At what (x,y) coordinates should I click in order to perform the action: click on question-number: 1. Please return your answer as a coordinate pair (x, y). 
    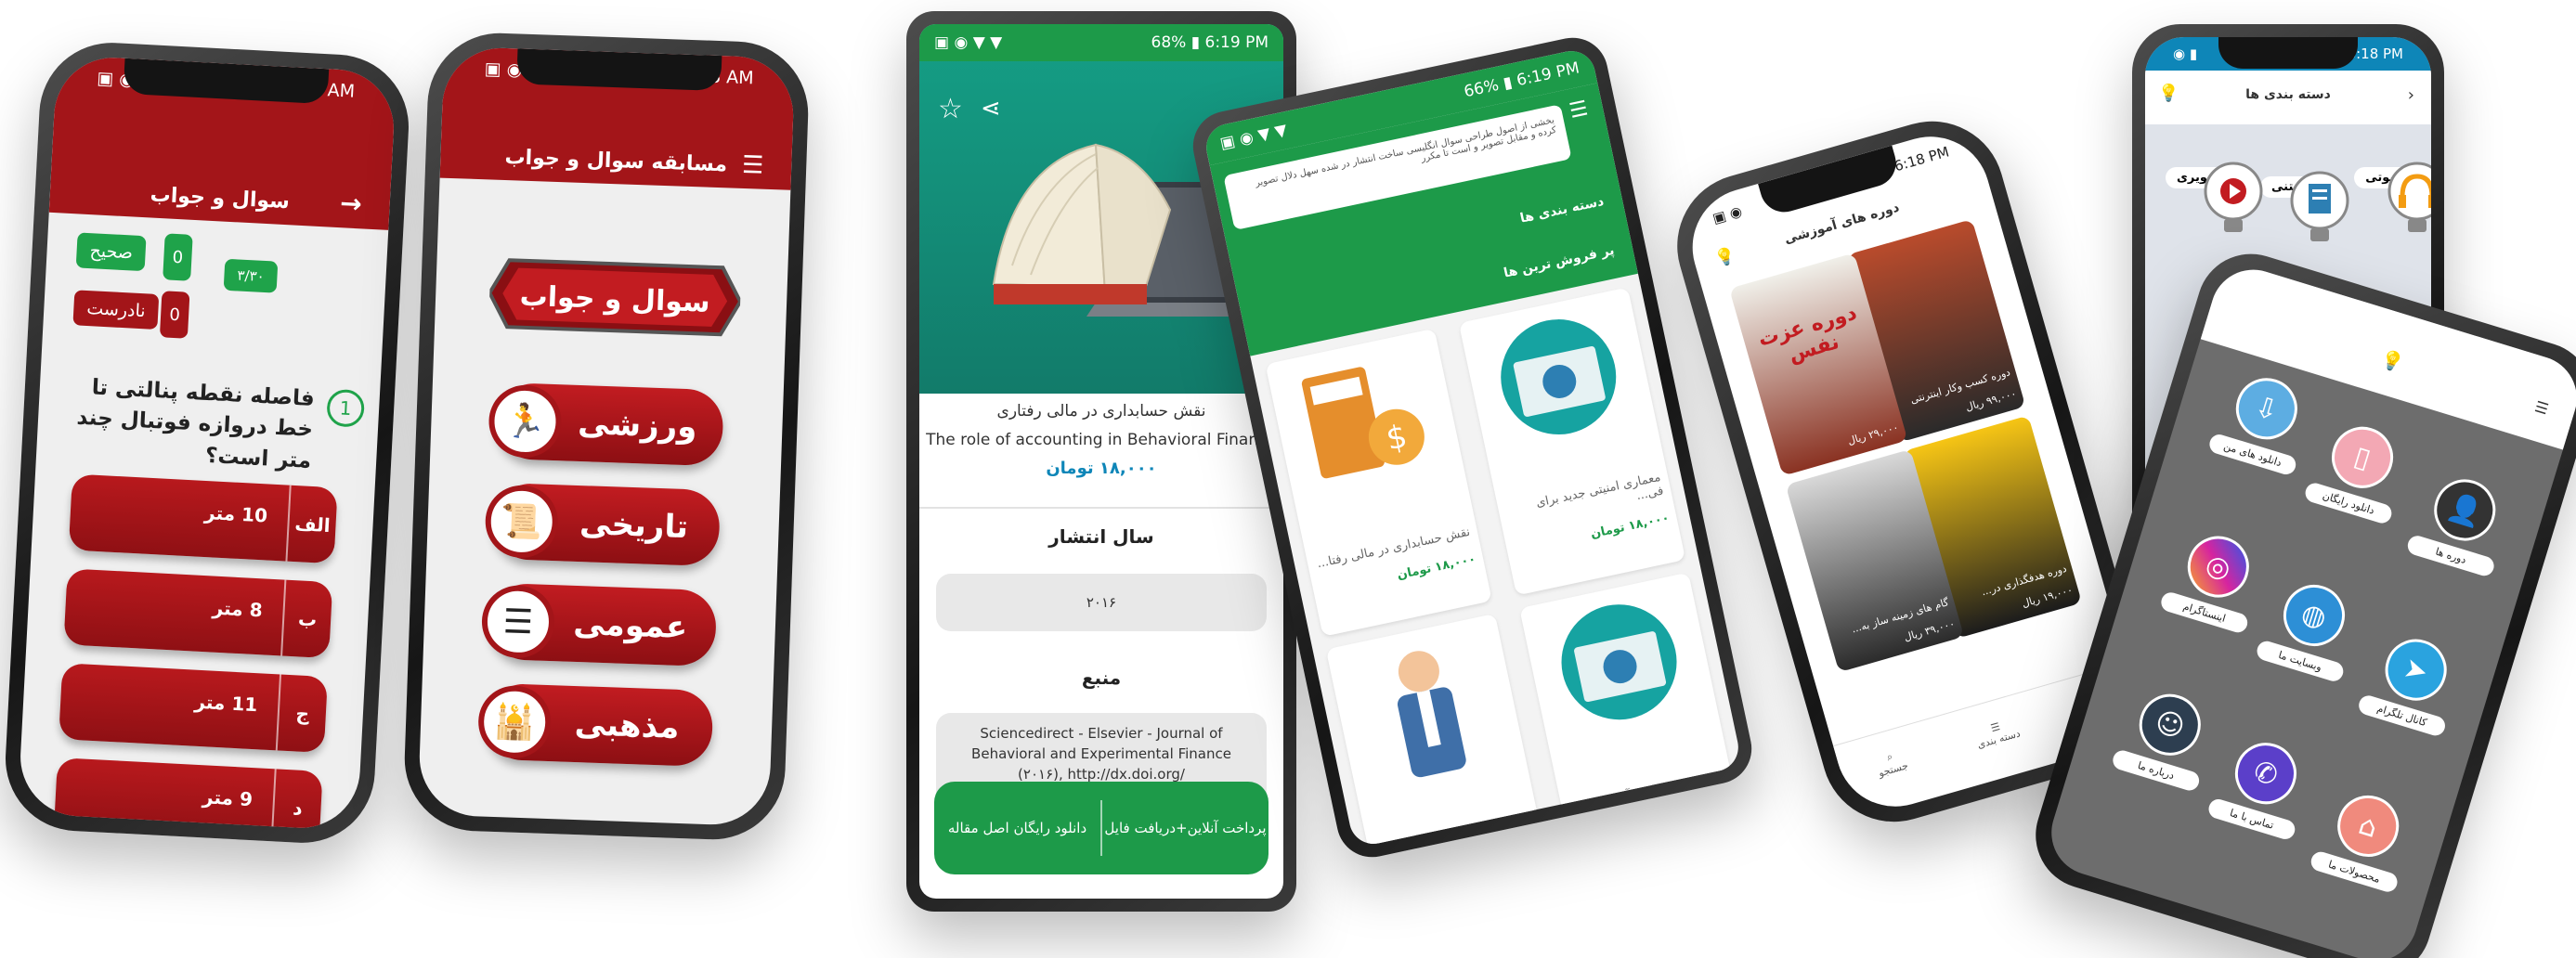
    Looking at the image, I should click on (346, 408).